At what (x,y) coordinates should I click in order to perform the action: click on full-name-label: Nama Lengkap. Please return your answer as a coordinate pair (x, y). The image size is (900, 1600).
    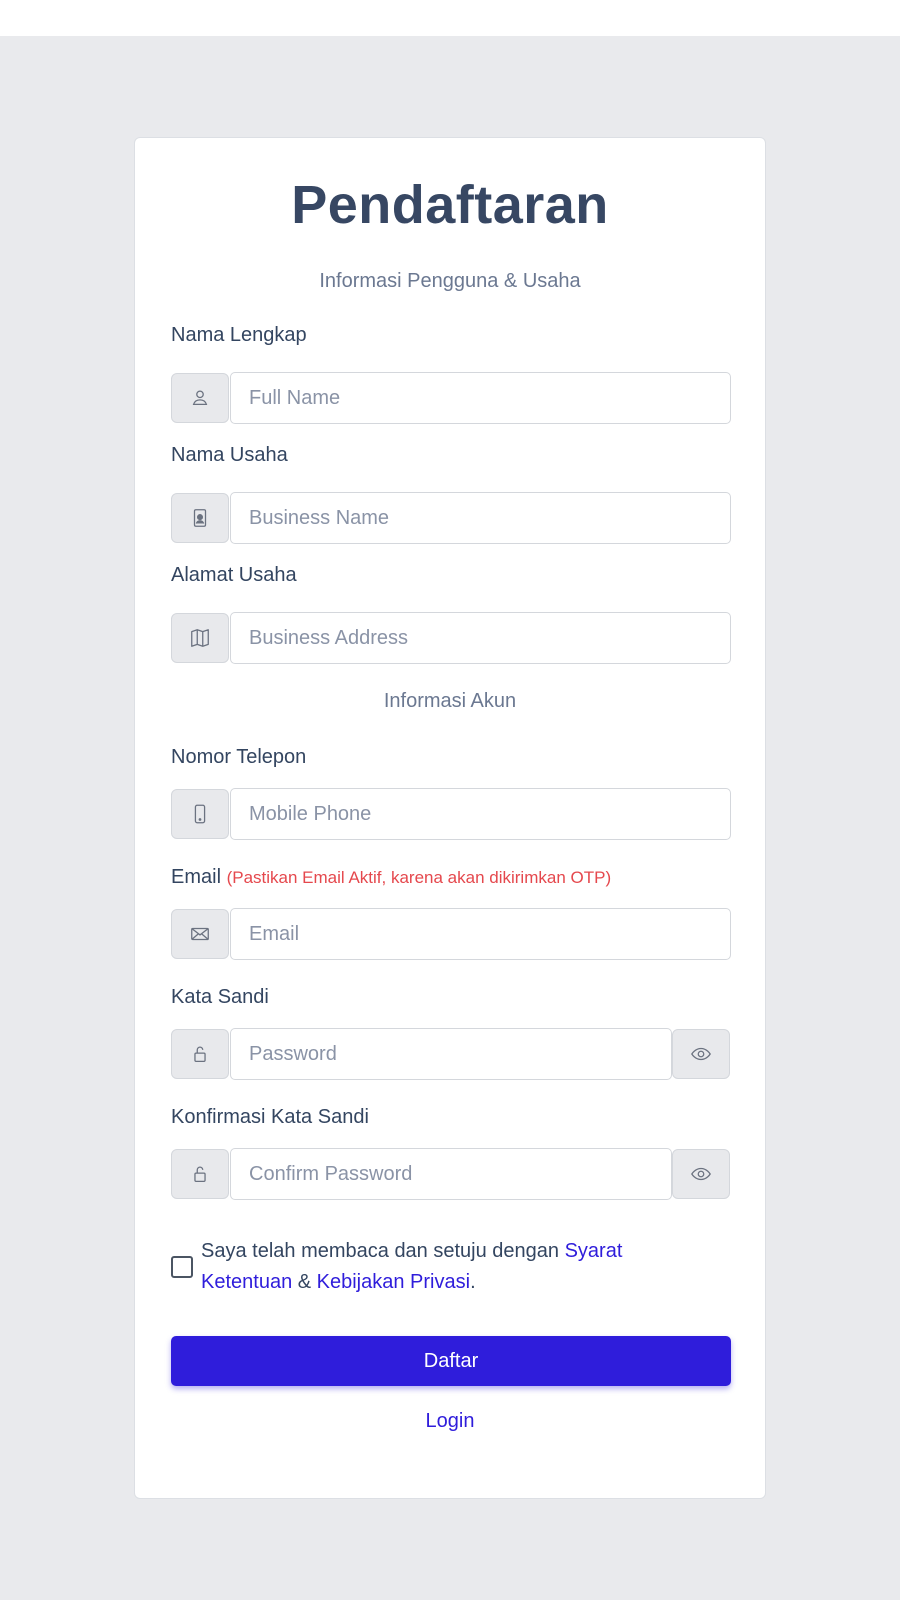
    Looking at the image, I should click on (239, 335).